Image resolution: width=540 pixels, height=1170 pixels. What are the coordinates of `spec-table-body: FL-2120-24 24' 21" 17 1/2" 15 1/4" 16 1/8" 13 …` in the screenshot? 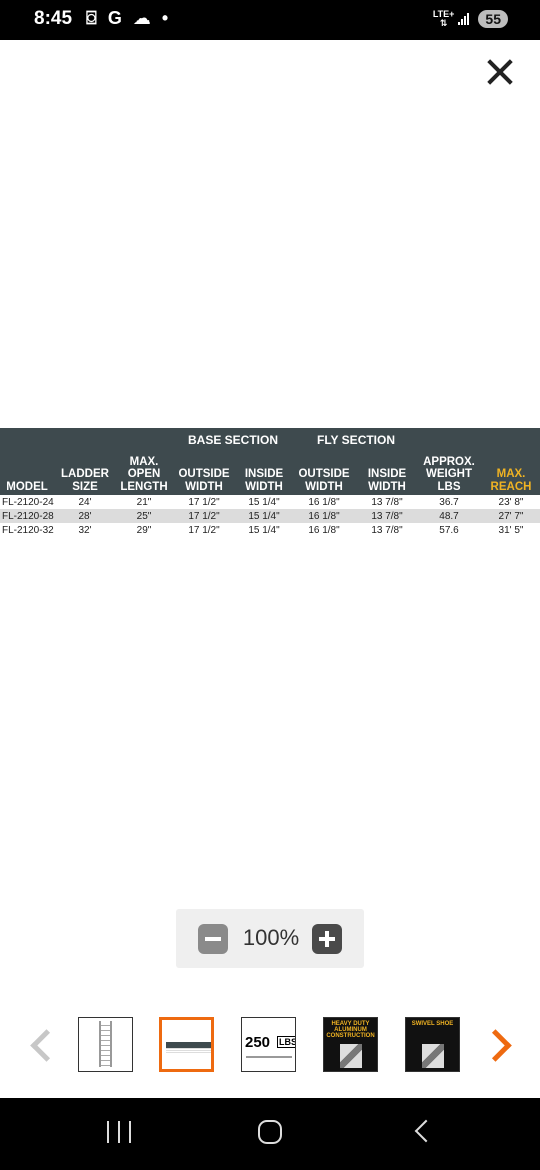 It's located at (270, 516).